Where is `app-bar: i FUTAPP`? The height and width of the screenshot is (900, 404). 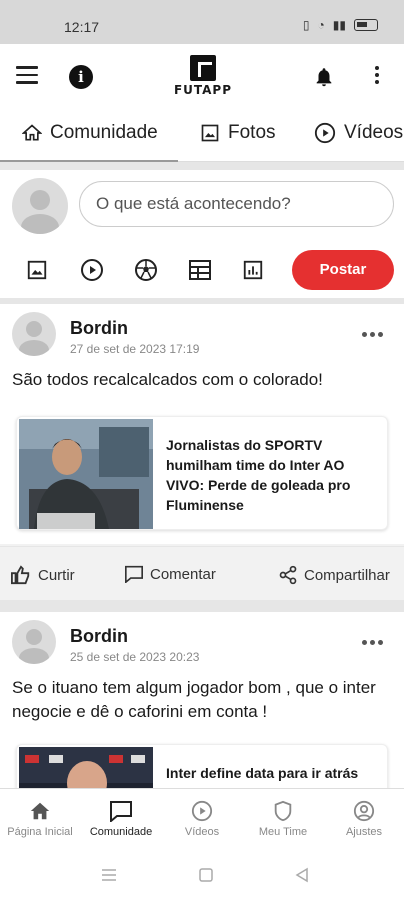
app-bar: i FUTAPP is located at coordinates (202, 77).